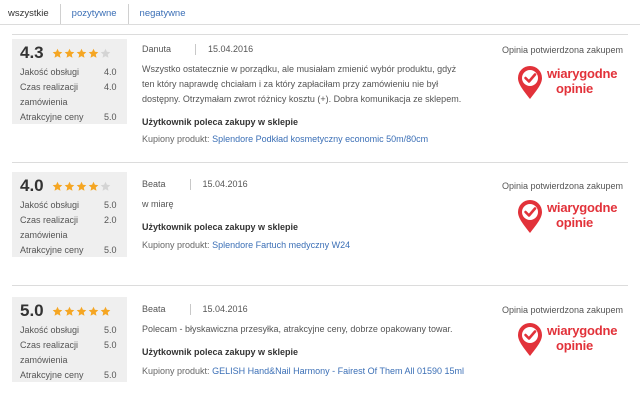 Image resolution: width=640 pixels, height=404 pixels. I want to click on product-link: Splendore Fartuch medyczny W24, so click(281, 245).